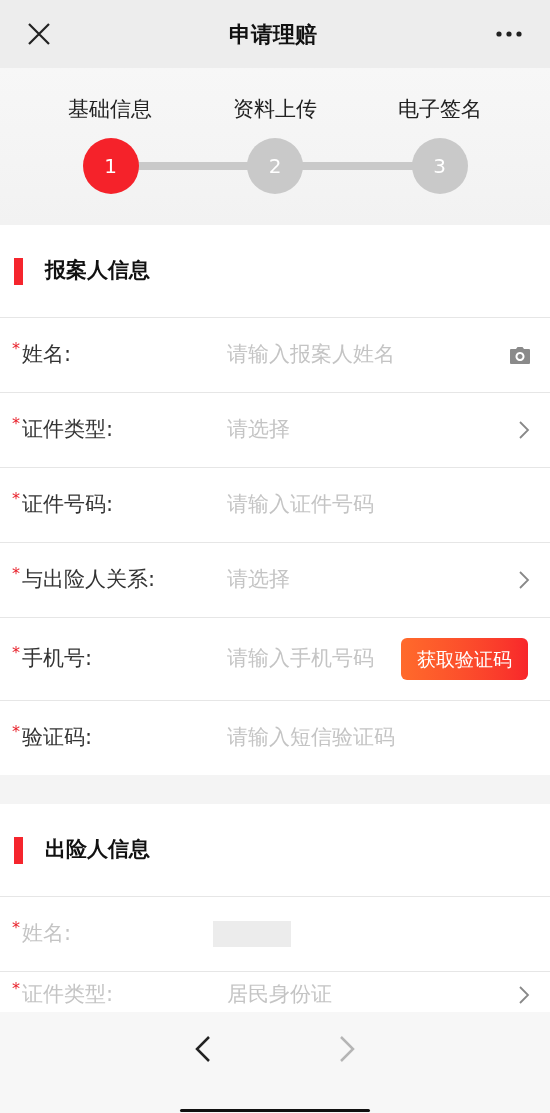  What do you see at coordinates (89, 580) in the screenshot?
I see `field-label: 与出险人关系:` at bounding box center [89, 580].